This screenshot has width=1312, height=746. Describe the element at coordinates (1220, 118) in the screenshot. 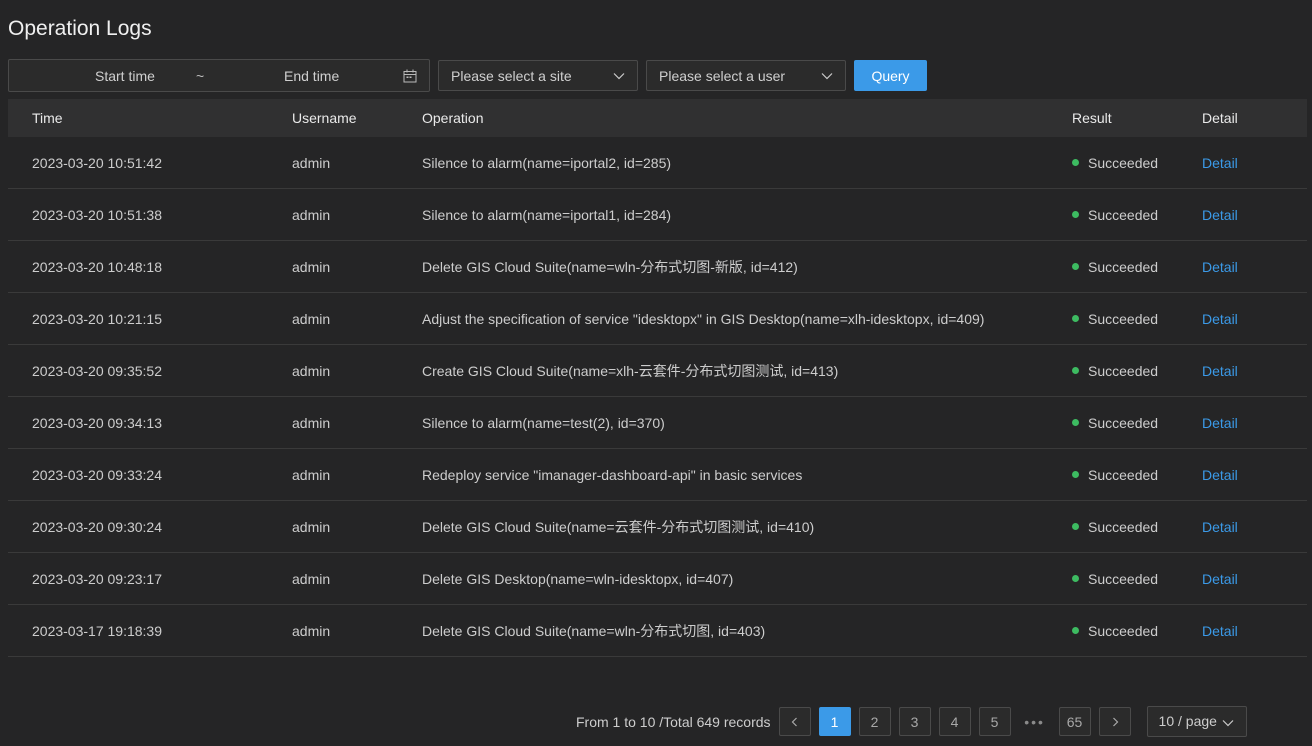

I see `header-detail: Detail` at that location.